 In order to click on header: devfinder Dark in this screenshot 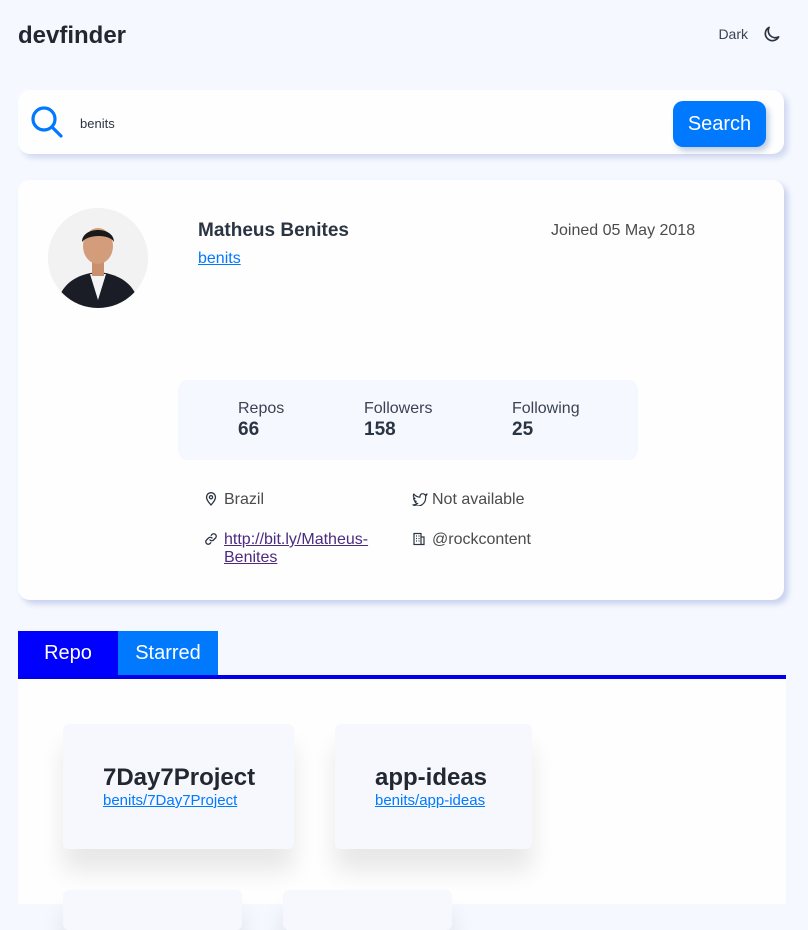, I will do `click(404, 36)`.